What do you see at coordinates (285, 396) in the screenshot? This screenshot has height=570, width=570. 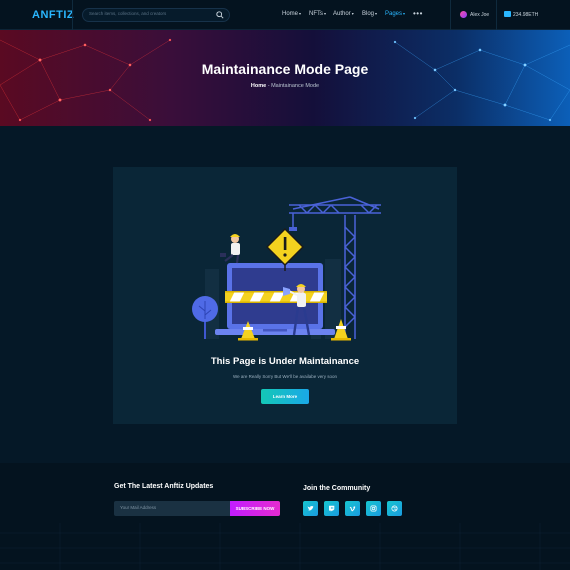 I see `learn-more-button: Learn More` at bounding box center [285, 396].